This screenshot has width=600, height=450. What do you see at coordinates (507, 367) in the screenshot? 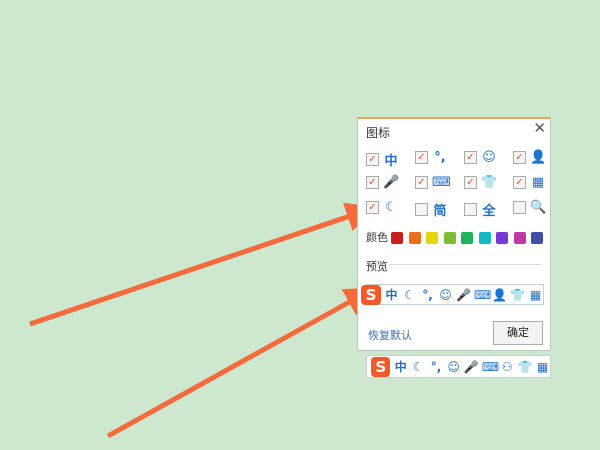
I see `toolbar-icon: ⚇` at bounding box center [507, 367].